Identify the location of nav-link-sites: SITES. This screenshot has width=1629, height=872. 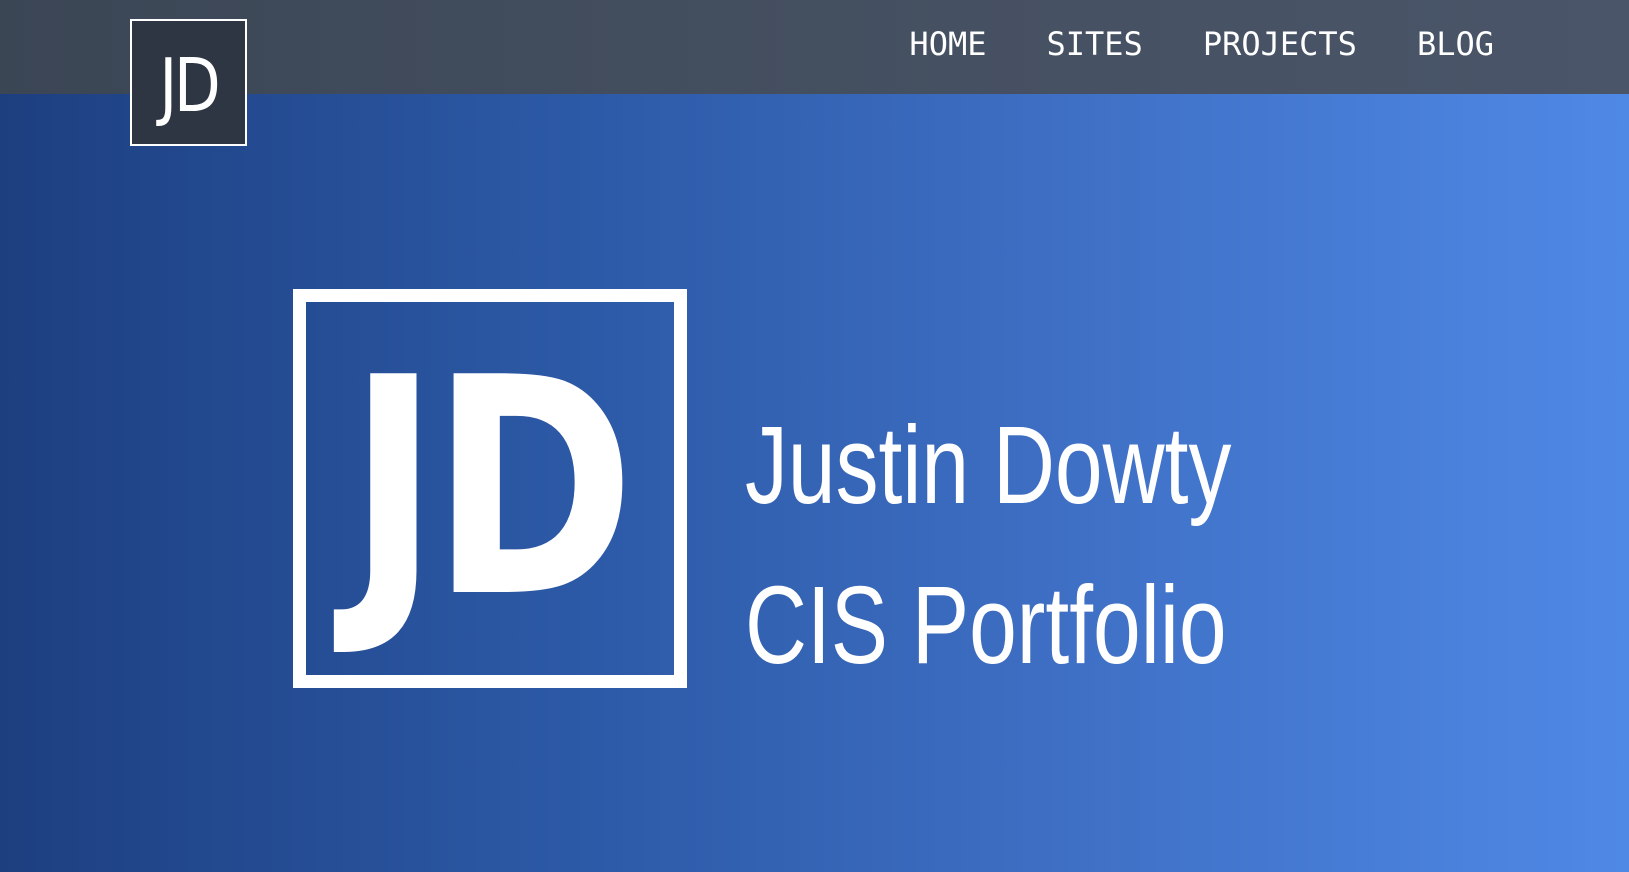
(1094, 44).